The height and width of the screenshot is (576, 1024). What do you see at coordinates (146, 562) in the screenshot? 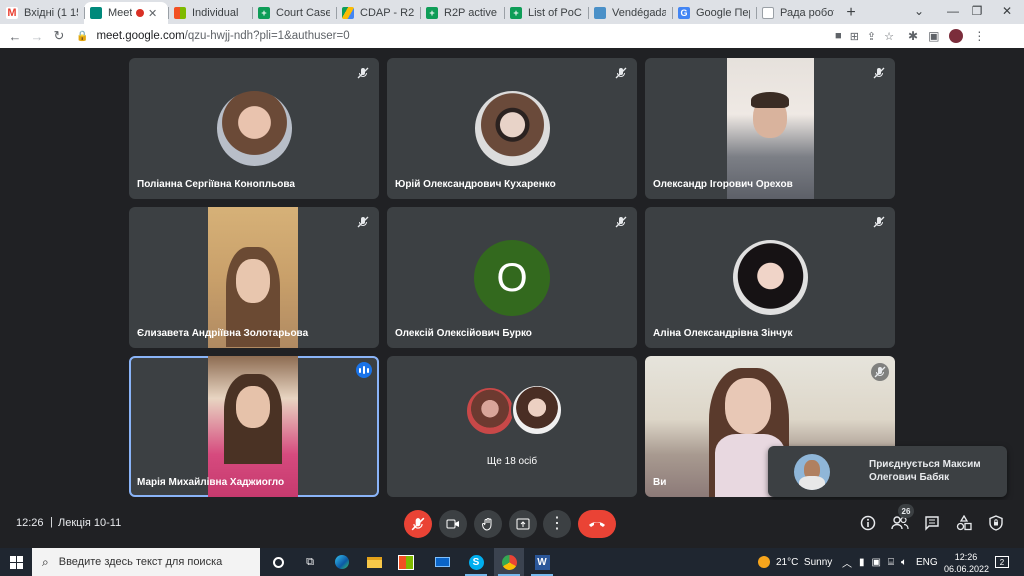
I see `taskbar-search-box: ⌕ Введите здесь текст для поиска` at bounding box center [146, 562].